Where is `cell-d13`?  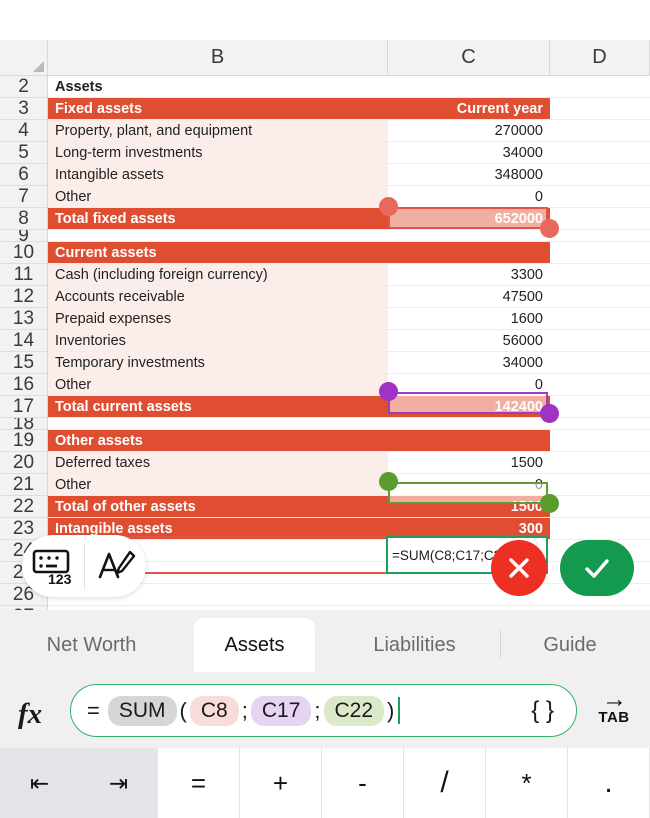 cell-d13 is located at coordinates (600, 319).